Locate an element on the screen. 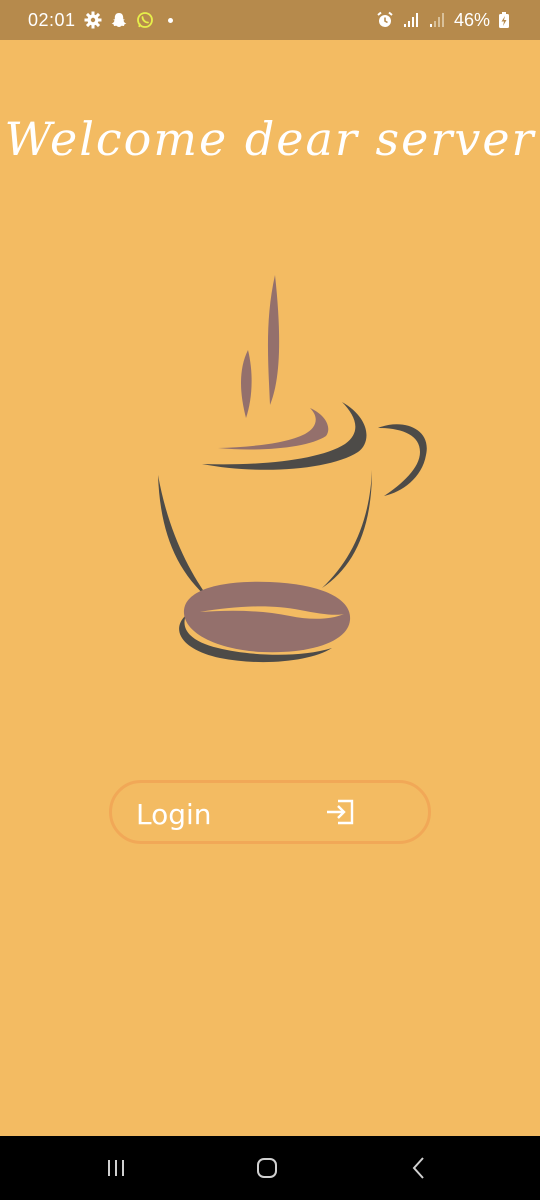  steam-short is located at coordinates (246, 384).